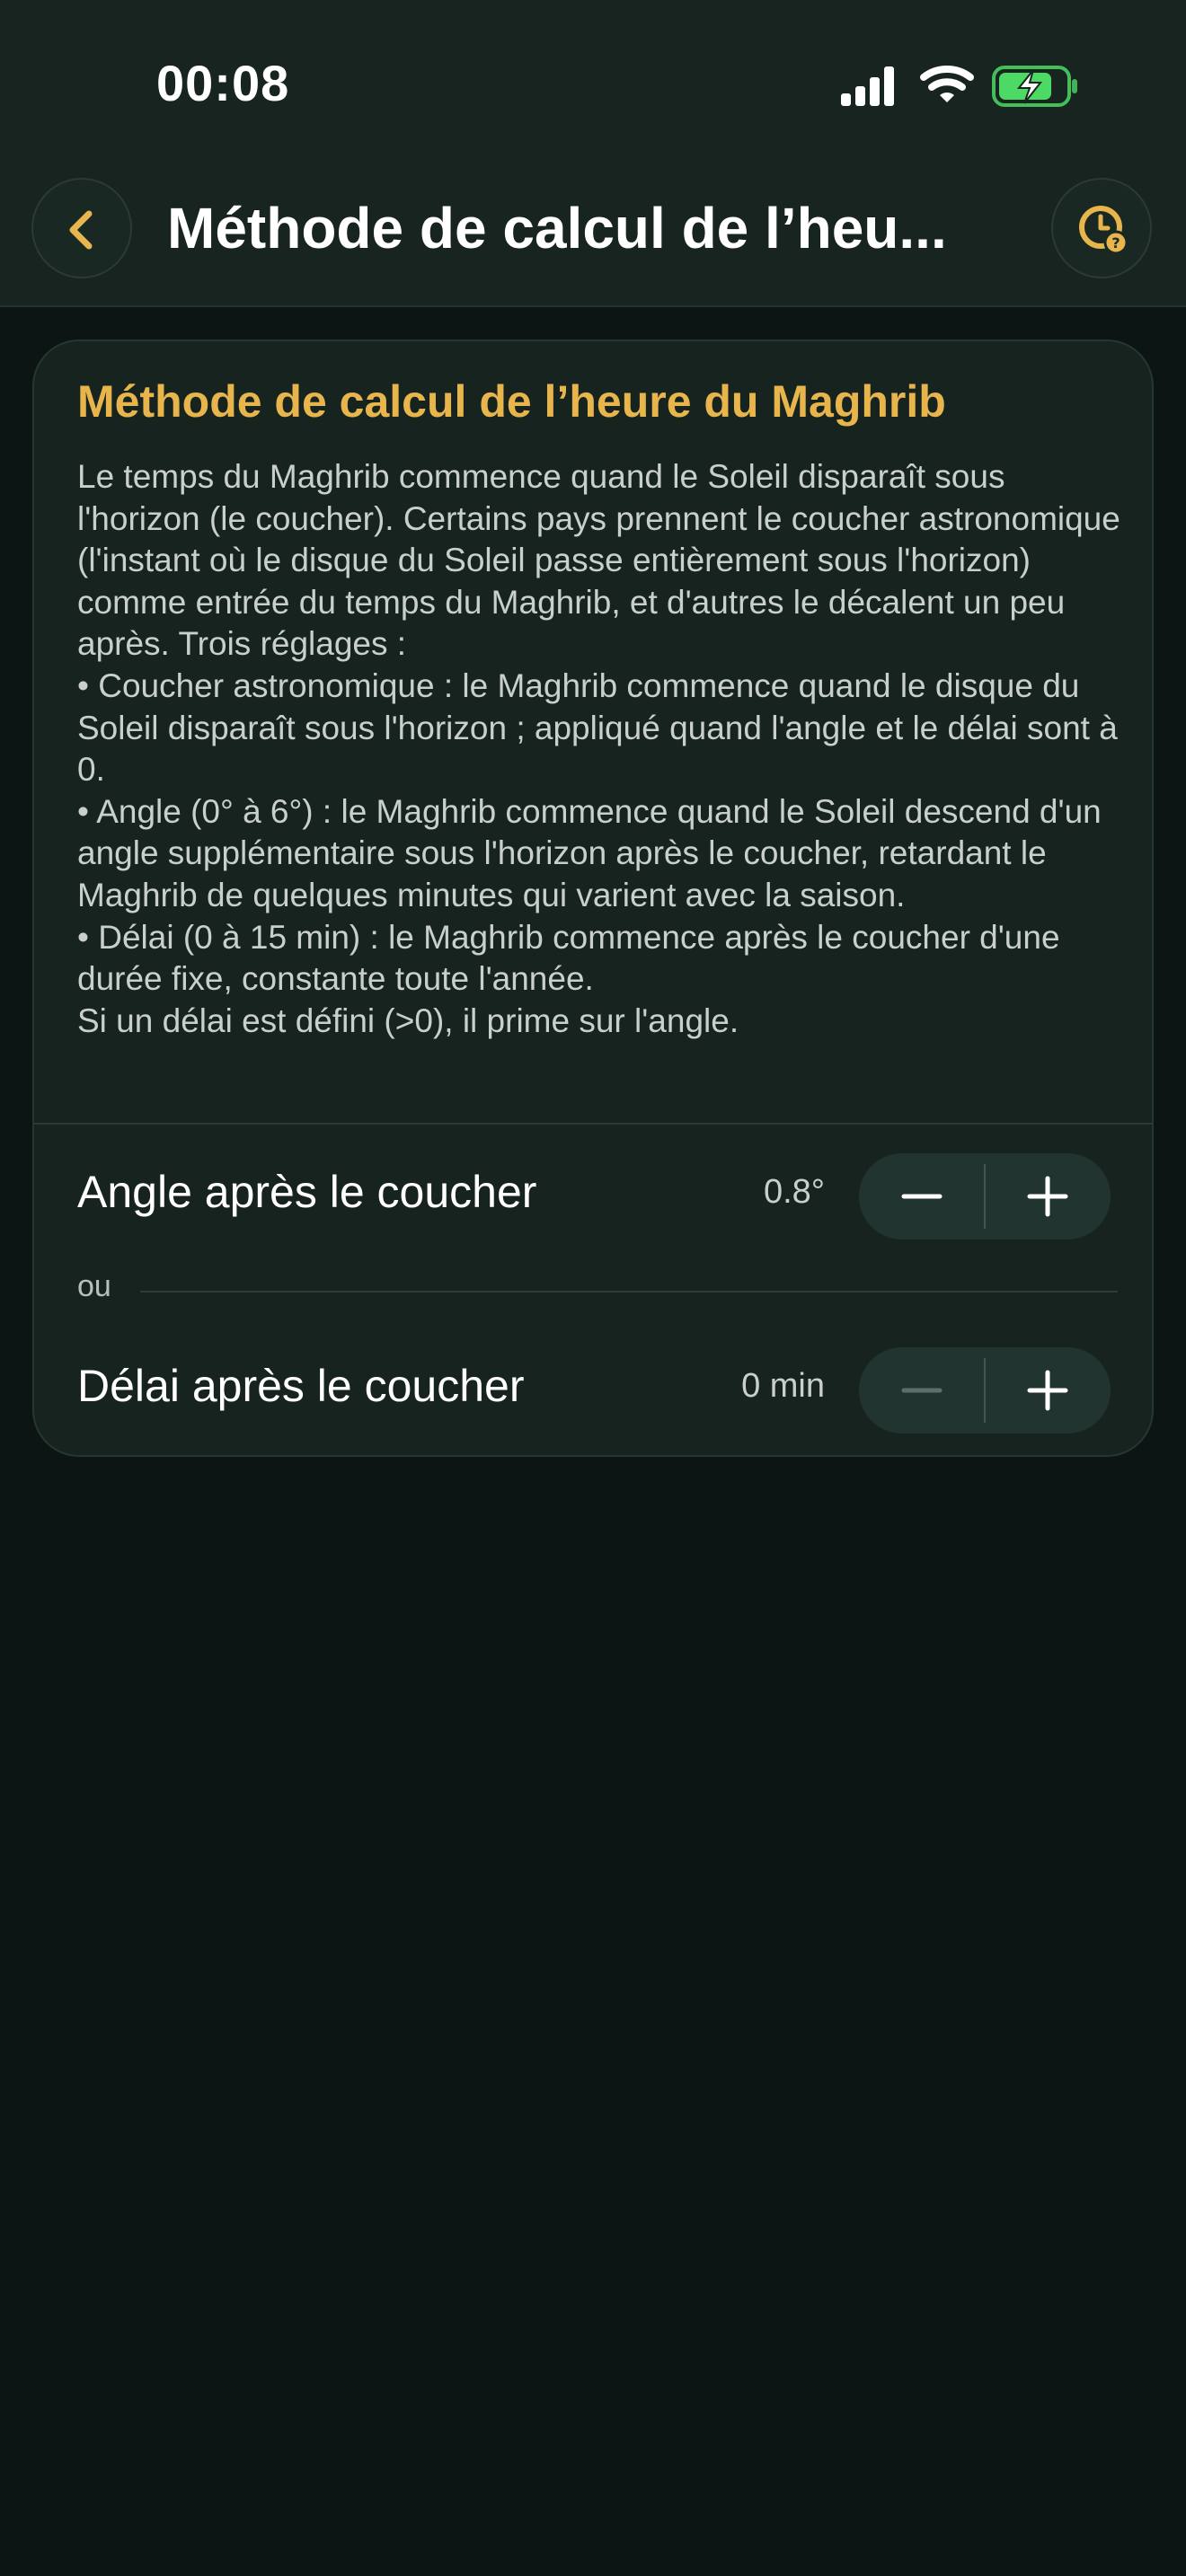 This screenshot has width=1186, height=2576. Describe the element at coordinates (867, 86) in the screenshot. I see `signal-icon` at that location.